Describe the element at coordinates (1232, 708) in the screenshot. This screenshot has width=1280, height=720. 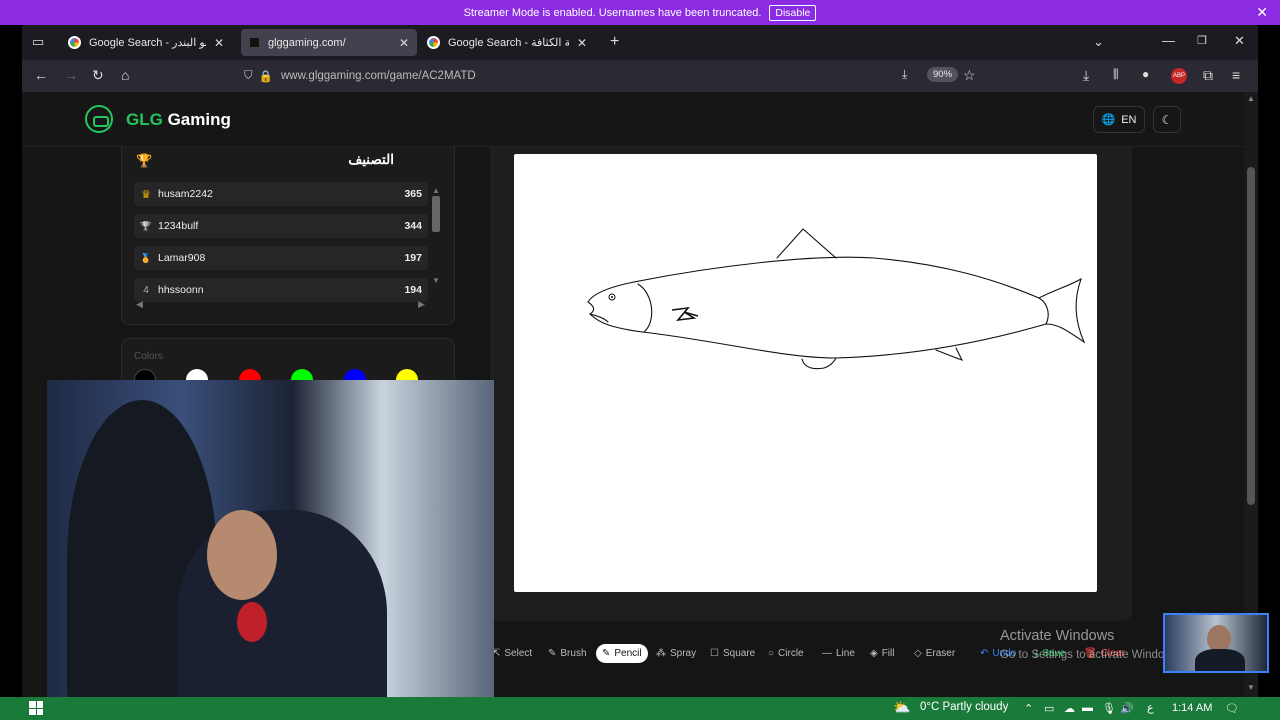
I see `notifications-icon: 🗨` at that location.